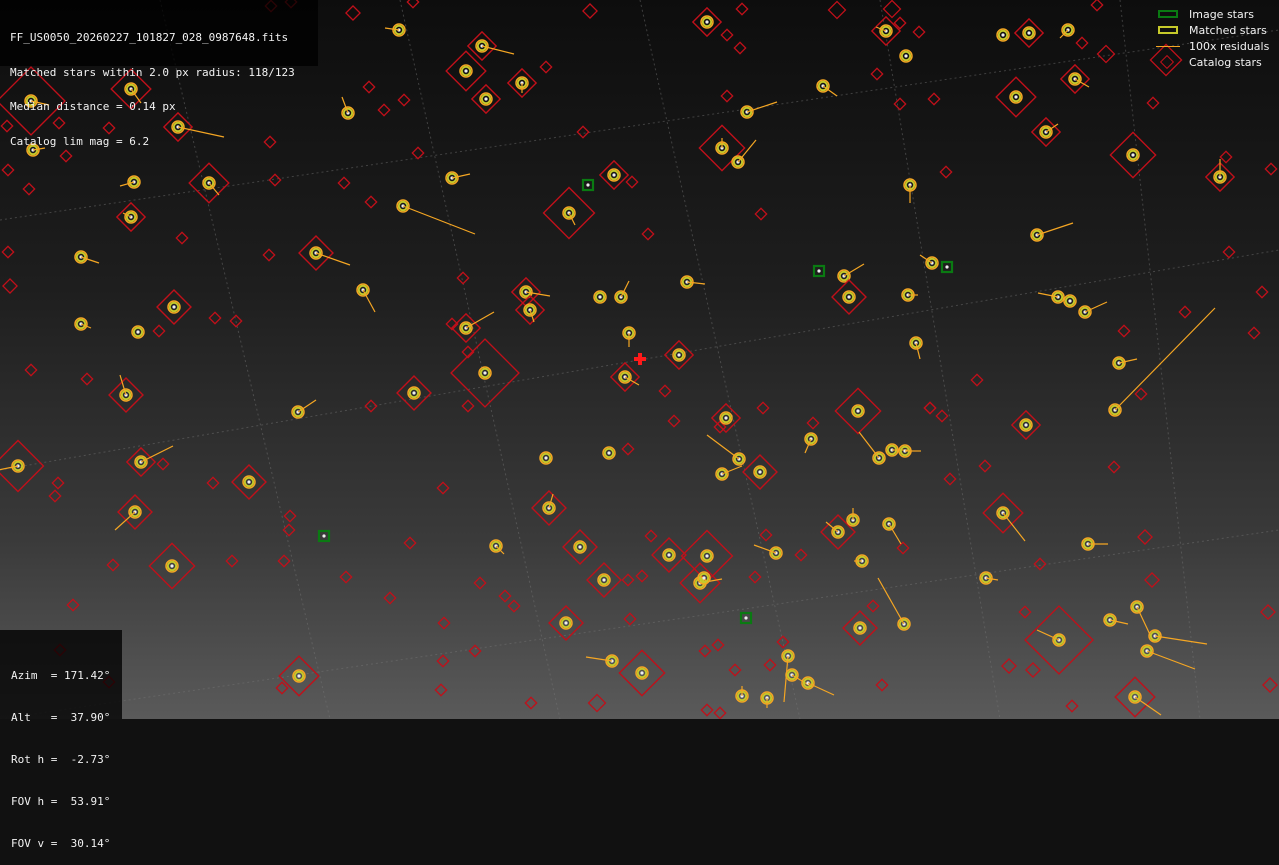 The height and width of the screenshot is (865, 1279). I want to click on median-distance-text: Median distance = 0.14 px, so click(93, 106).